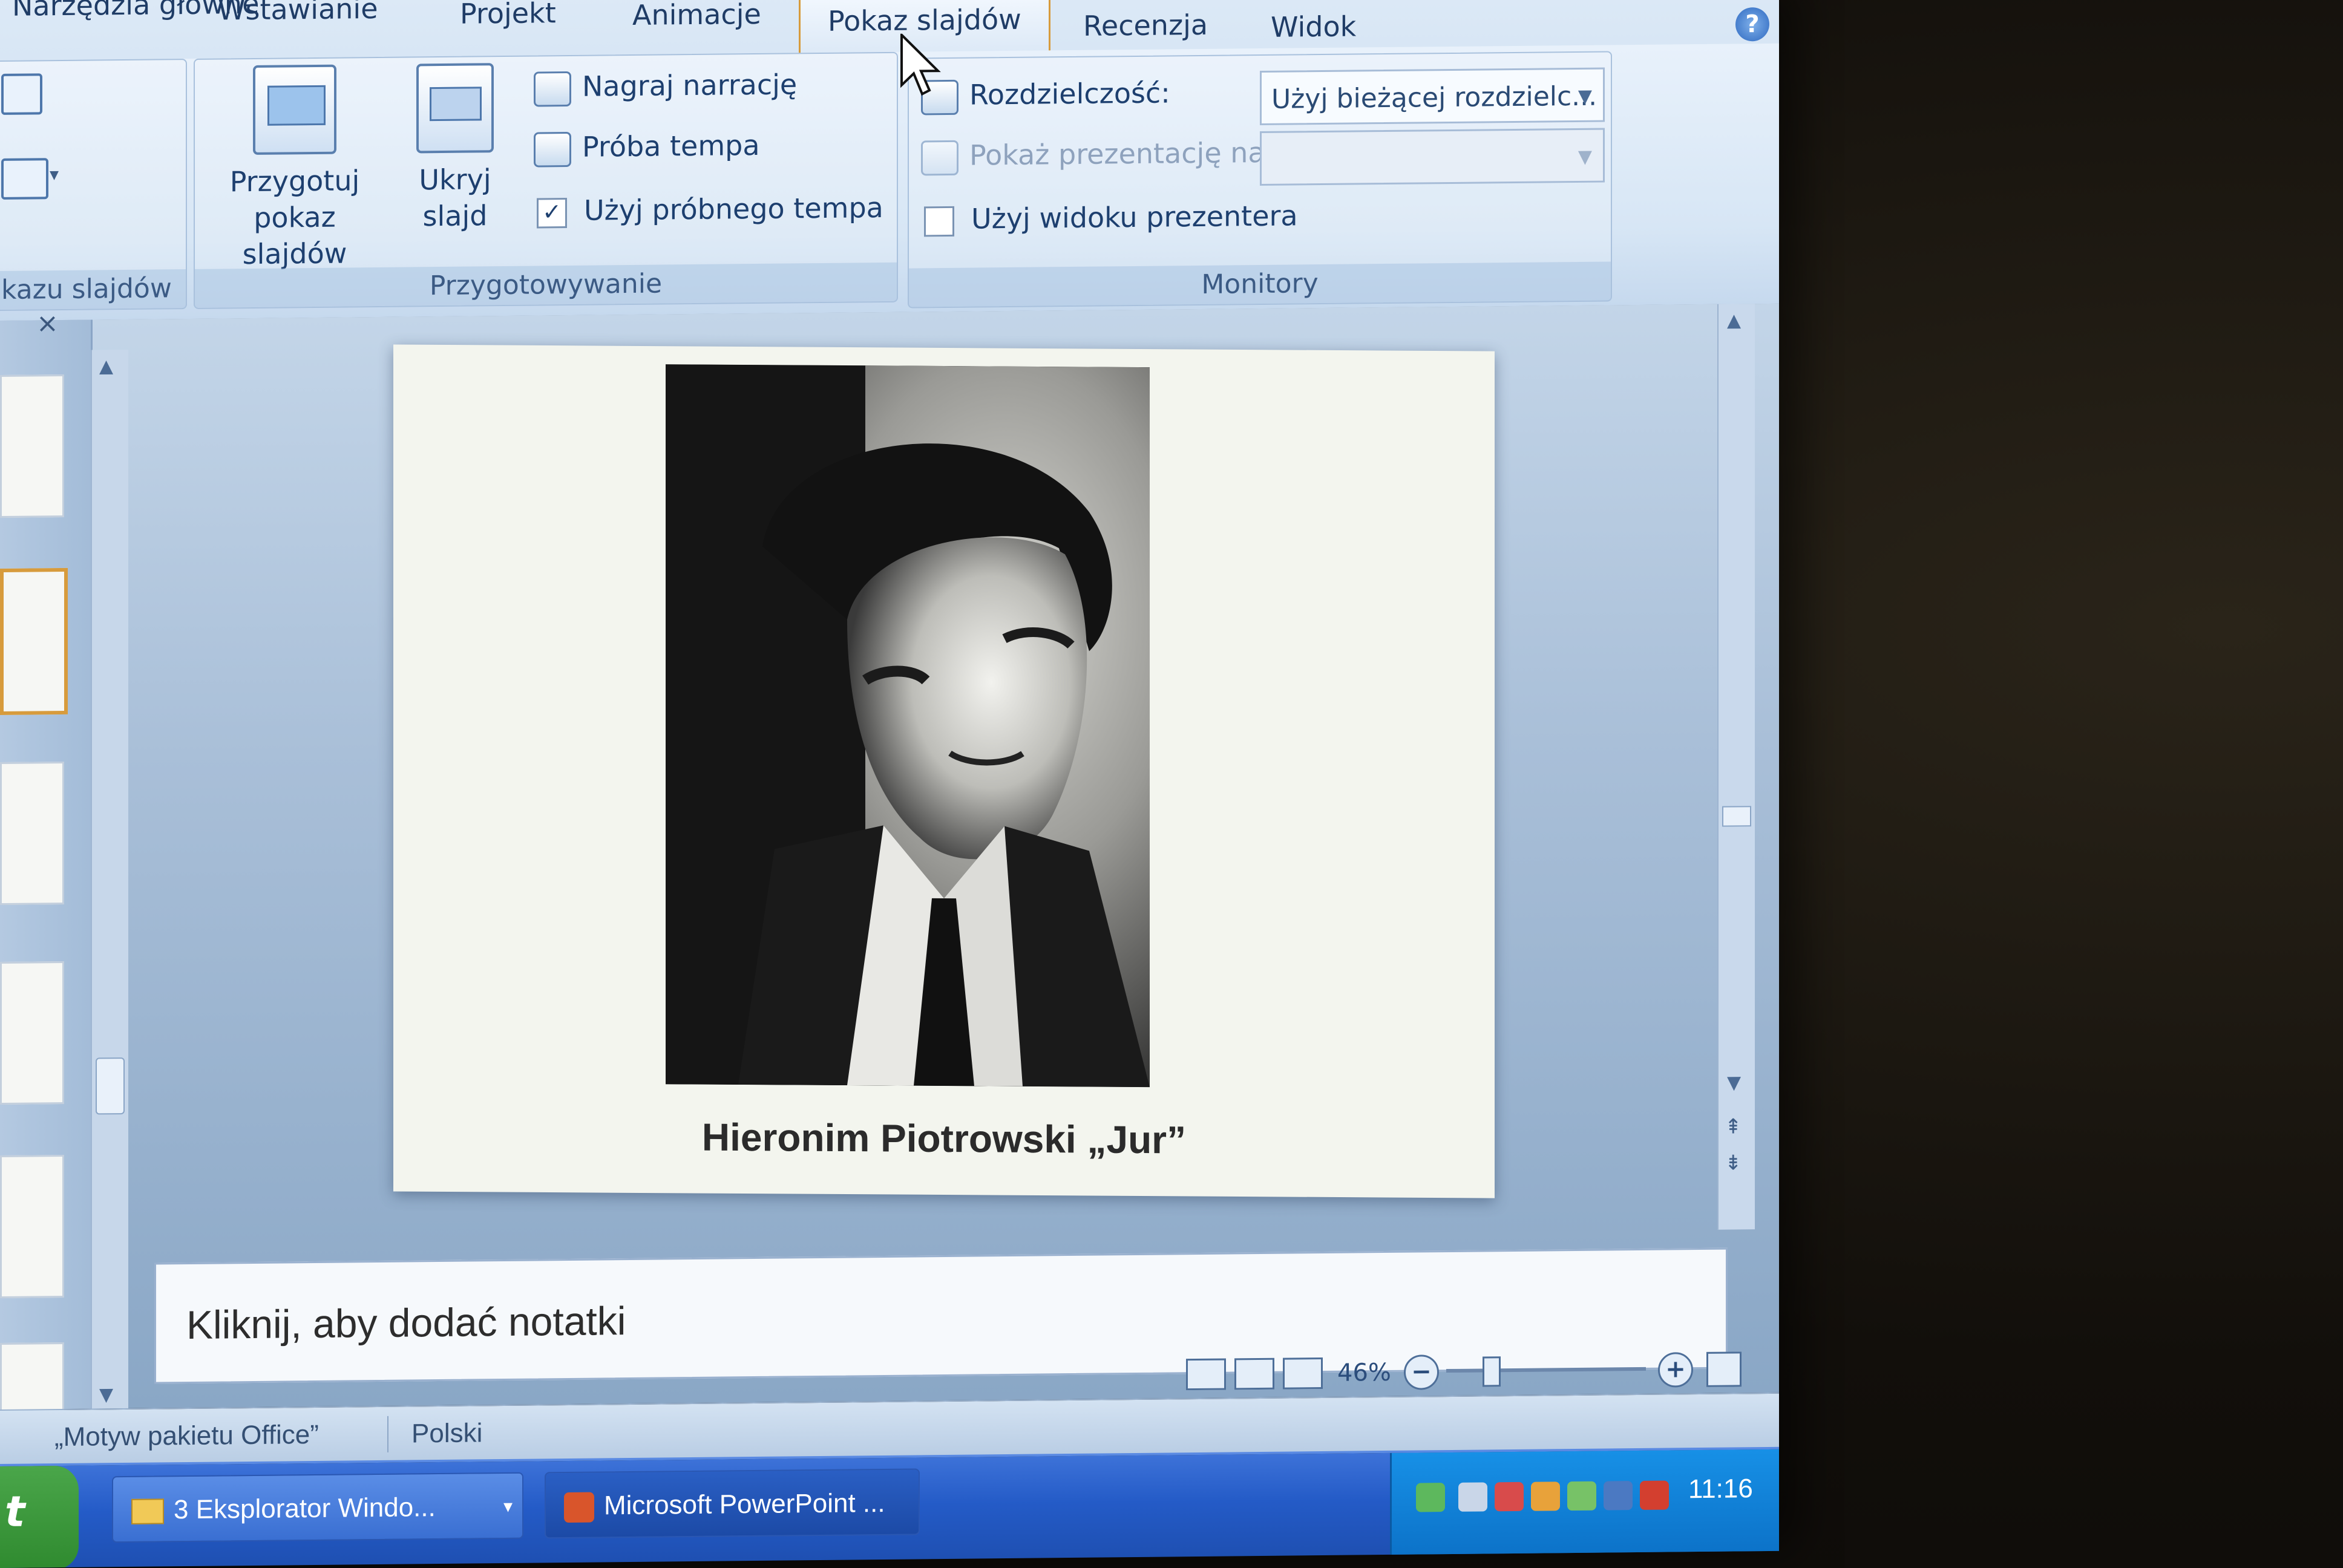  I want to click on checkbox-checked-icon: ✓, so click(552, 212).